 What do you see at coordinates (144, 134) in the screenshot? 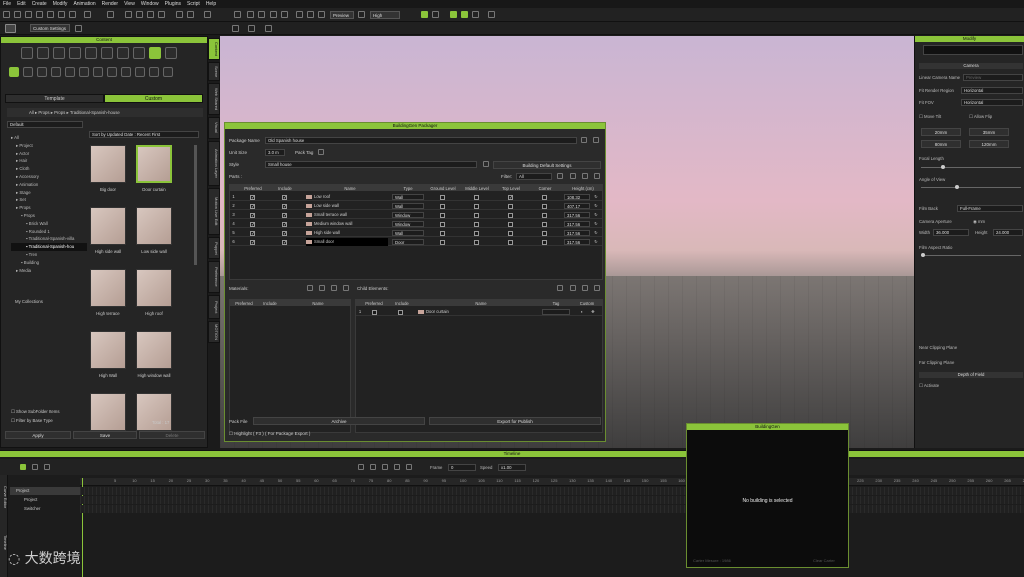
I see `sort-select: Sort by Updated Date : Recent First` at bounding box center [144, 134].